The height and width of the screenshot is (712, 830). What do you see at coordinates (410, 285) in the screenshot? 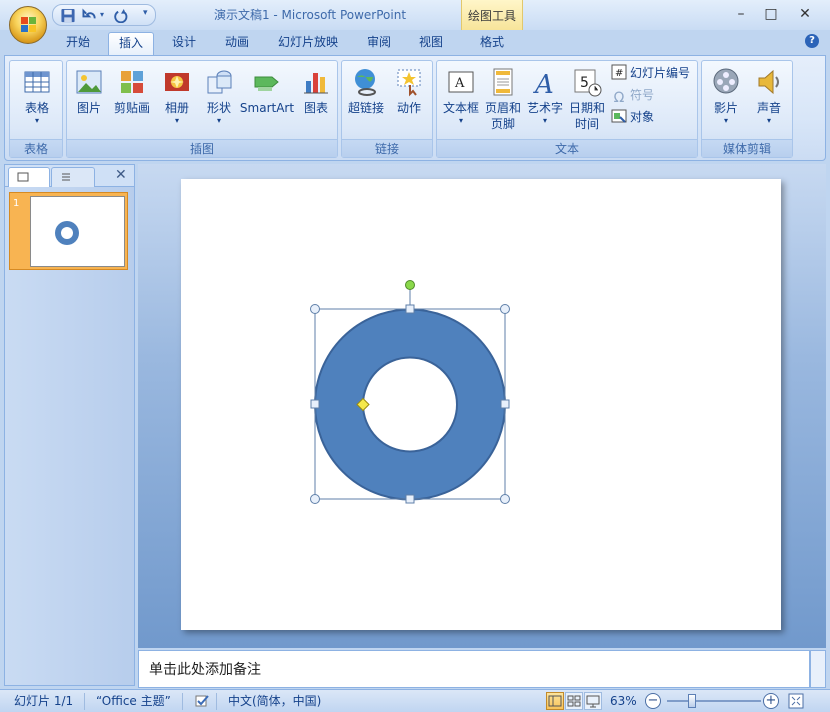
I see `rotation-handle` at bounding box center [410, 285].